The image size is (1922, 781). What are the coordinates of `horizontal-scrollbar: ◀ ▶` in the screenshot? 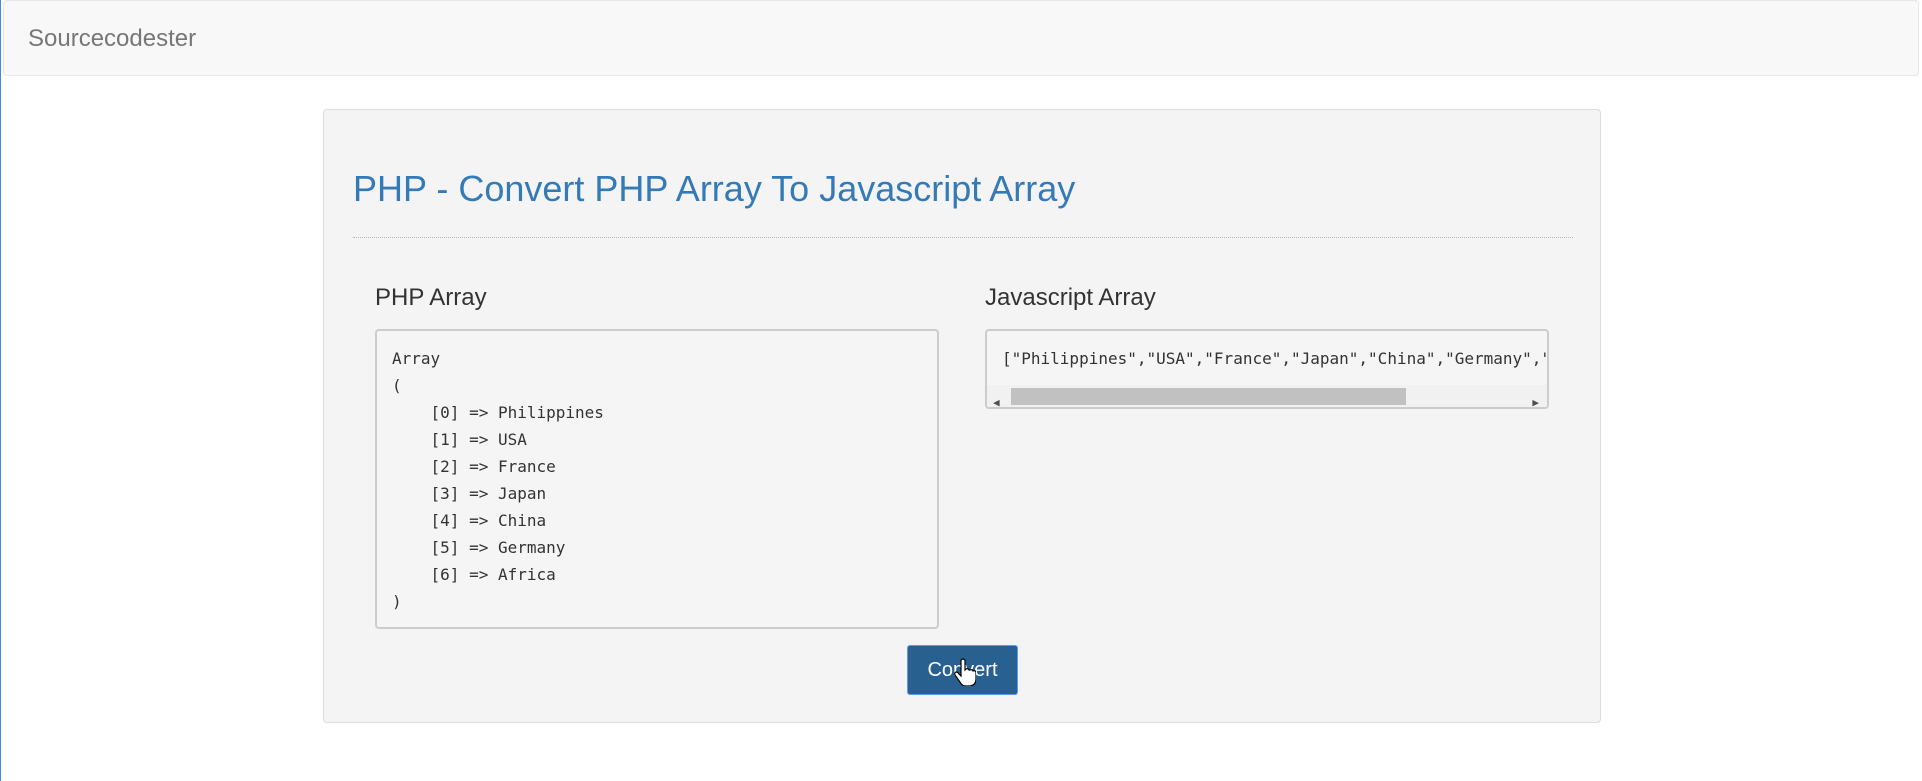 It's located at (1267, 396).